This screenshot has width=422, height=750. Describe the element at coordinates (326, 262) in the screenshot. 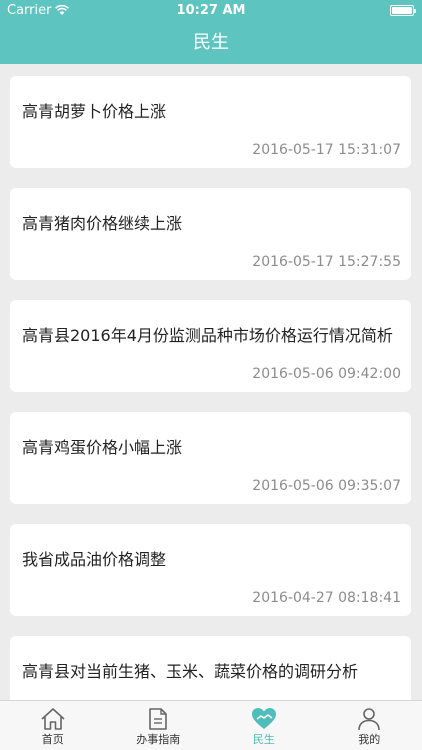

I see `item-date: 2016-05-17 15:27:55` at that location.